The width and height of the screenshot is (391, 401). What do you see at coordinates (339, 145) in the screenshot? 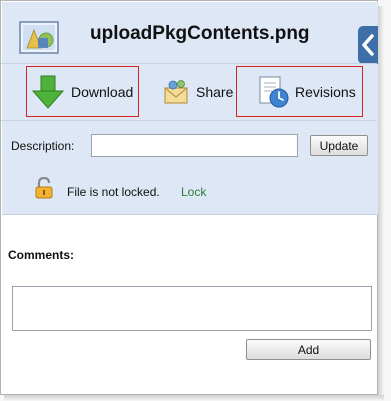
I see `update-button: Update` at bounding box center [339, 145].